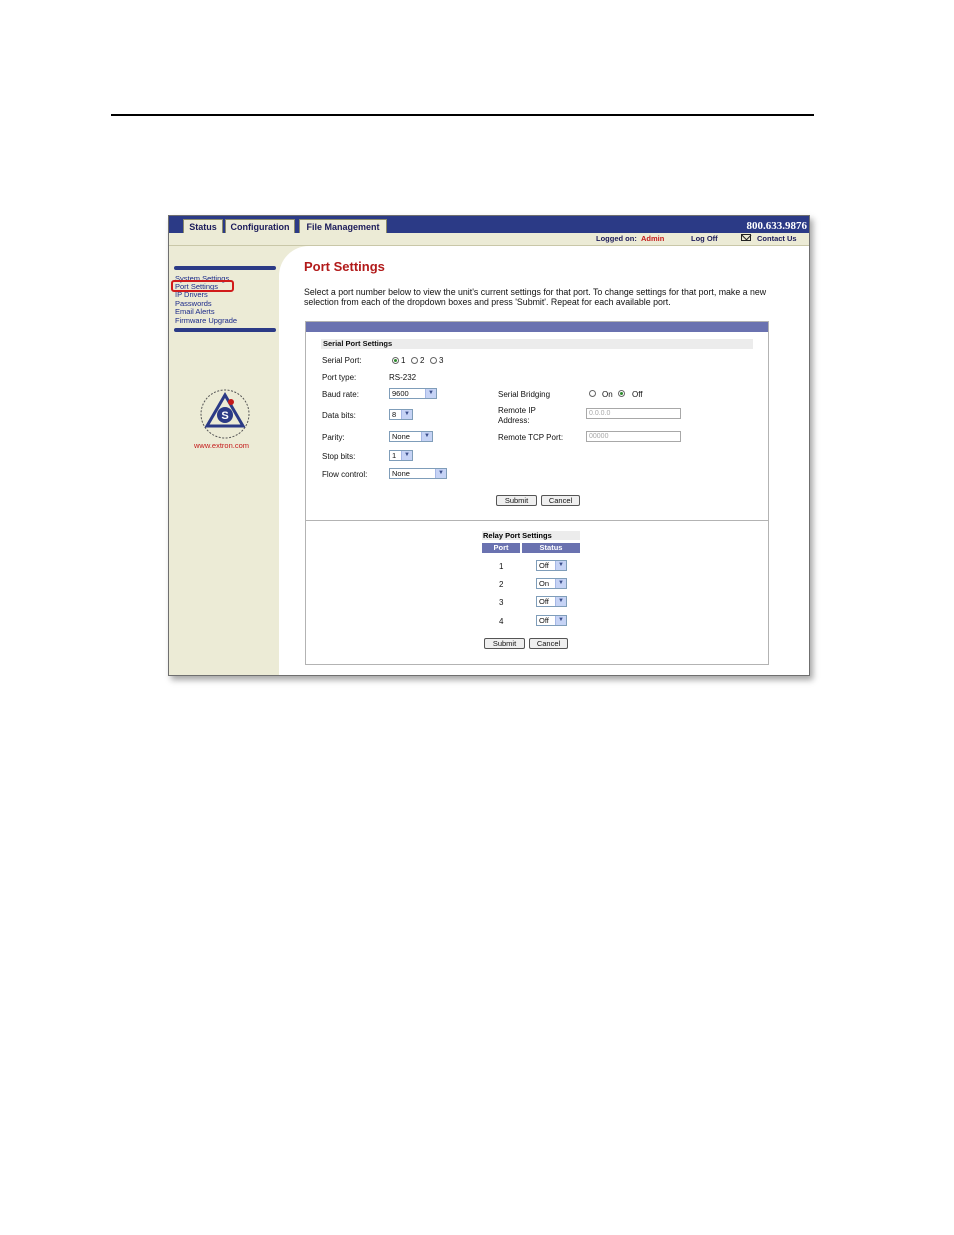 This screenshot has width=954, height=1235. Describe the element at coordinates (501, 548) in the screenshot. I see `relay-col-port: Port` at that location.